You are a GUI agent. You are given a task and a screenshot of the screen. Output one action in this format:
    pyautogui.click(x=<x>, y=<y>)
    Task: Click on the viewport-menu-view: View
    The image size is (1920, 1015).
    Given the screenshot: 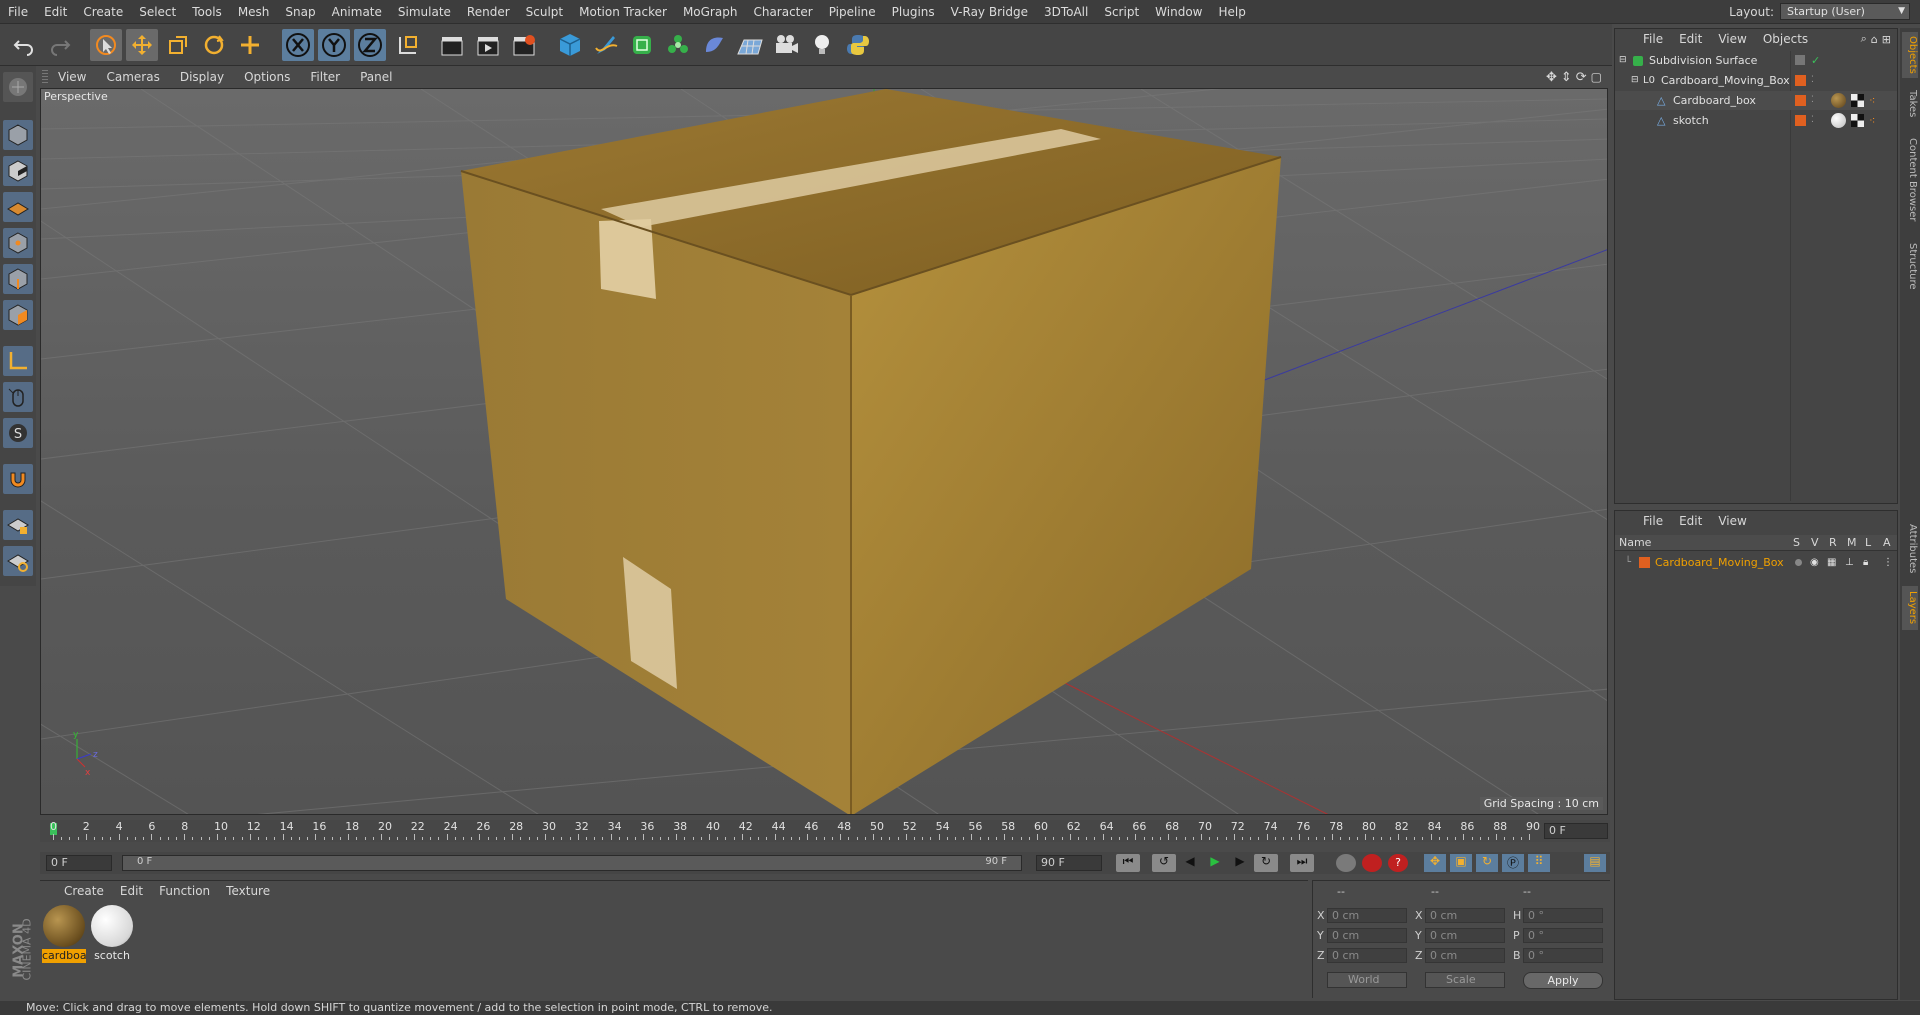 What is the action you would take?
    pyautogui.click(x=72, y=77)
    